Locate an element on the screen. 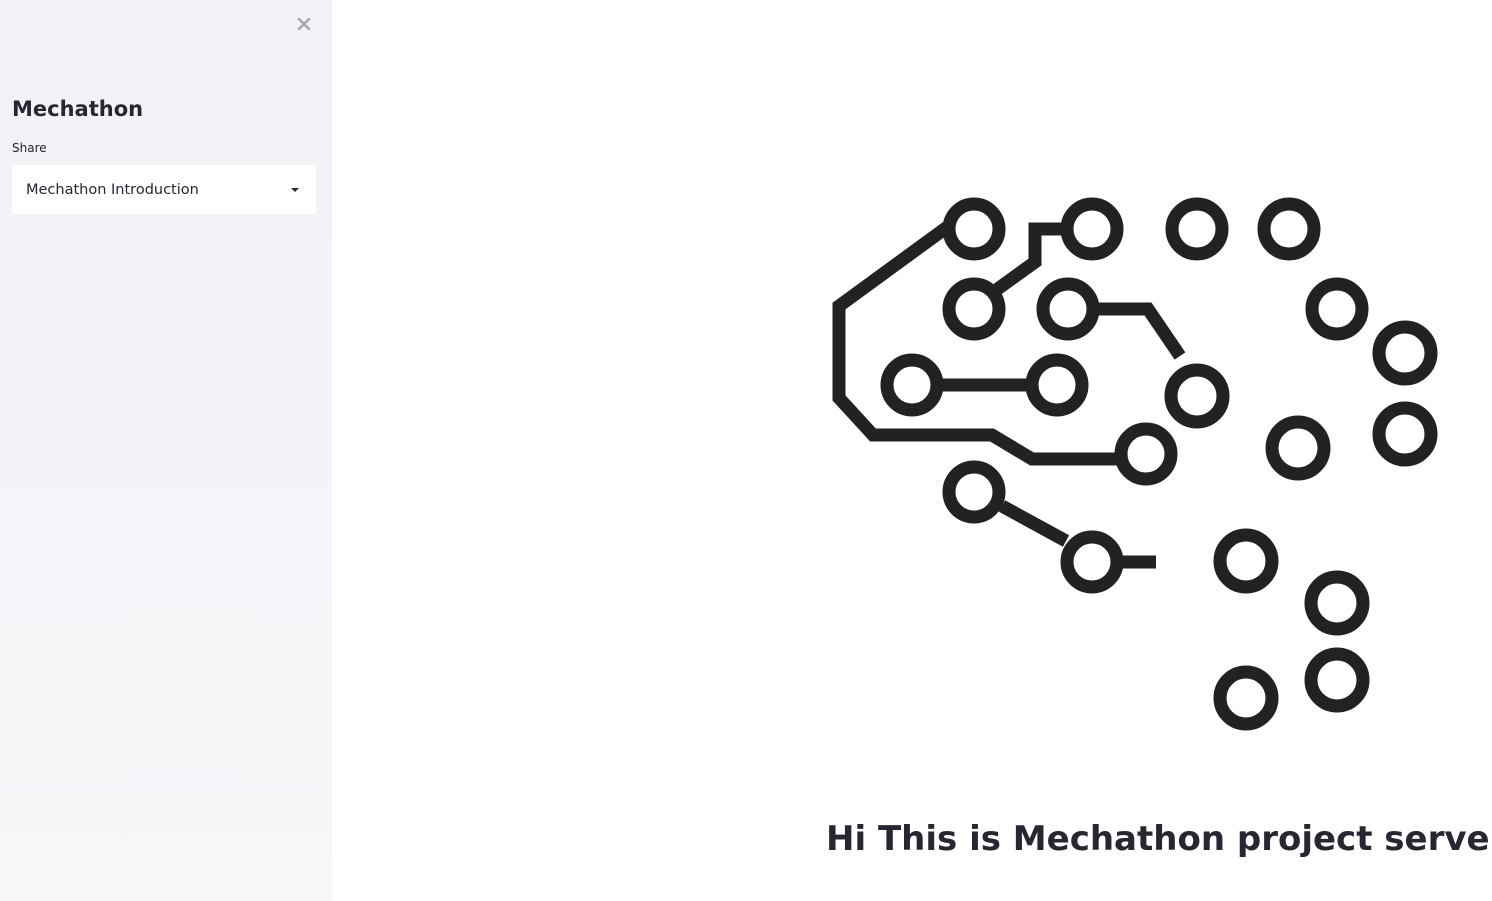 The image size is (1492, 901). select-label: Share is located at coordinates (29, 148).